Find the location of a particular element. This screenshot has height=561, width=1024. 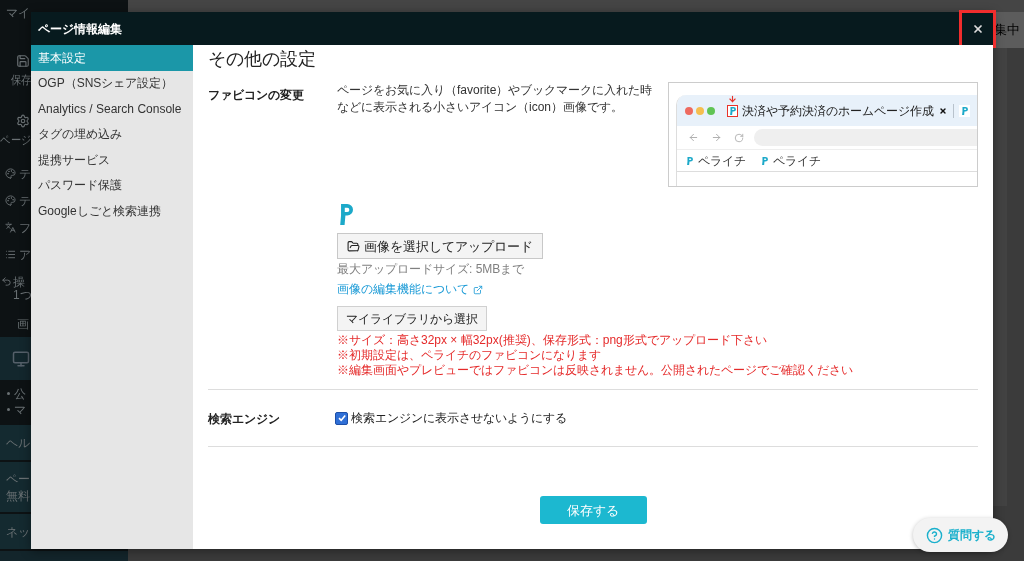

undo-icon is located at coordinates (6, 281).